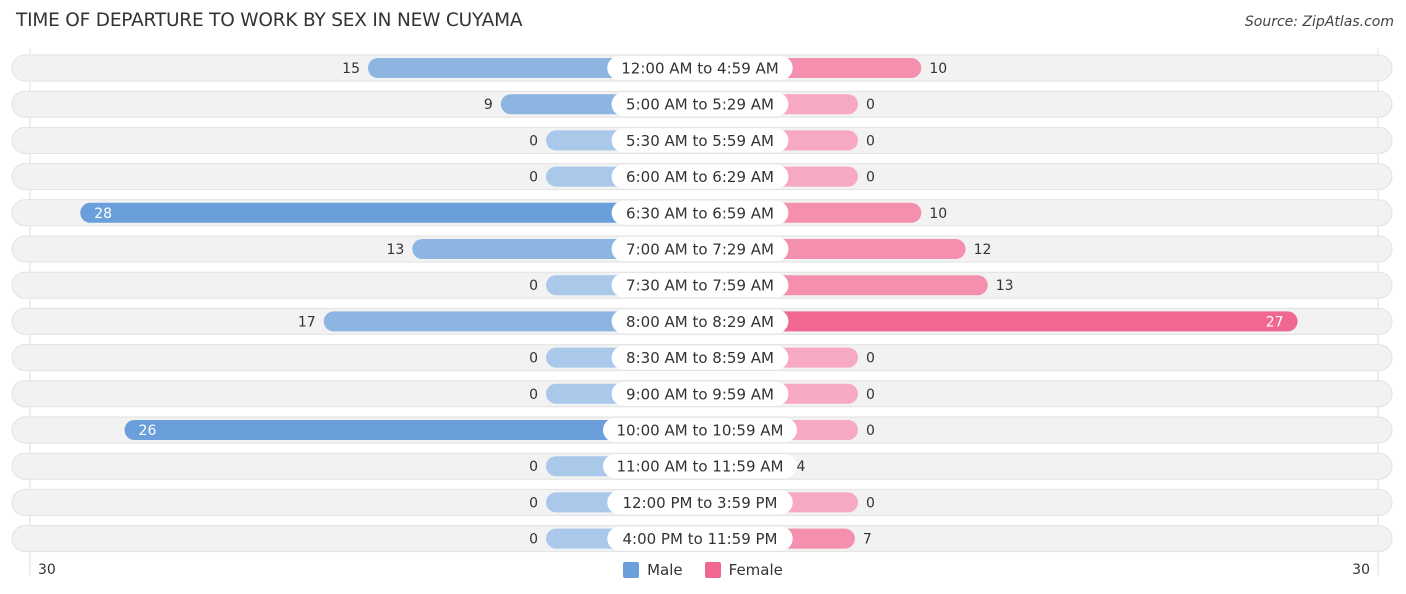 This screenshot has height=594, width=1406. What do you see at coordinates (1005, 286) in the screenshot?
I see `value-label-female: 13` at bounding box center [1005, 286].